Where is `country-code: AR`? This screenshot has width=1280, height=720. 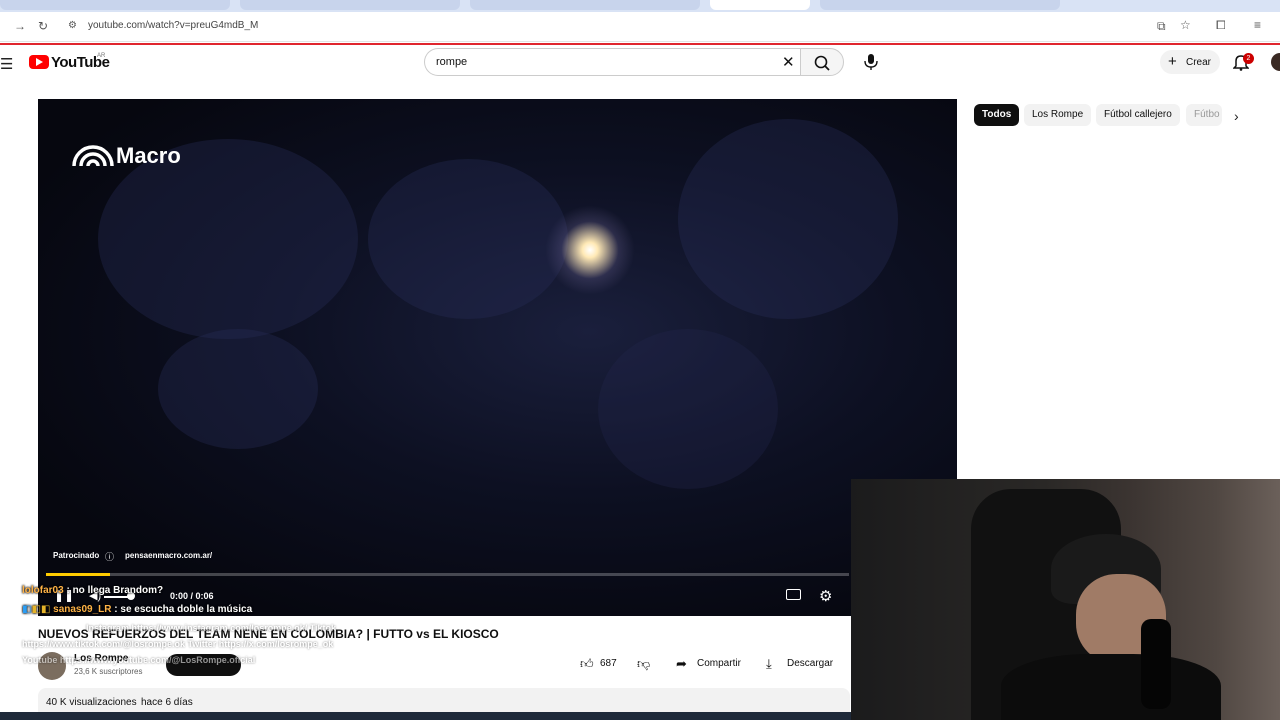 country-code: AR is located at coordinates (101, 56).